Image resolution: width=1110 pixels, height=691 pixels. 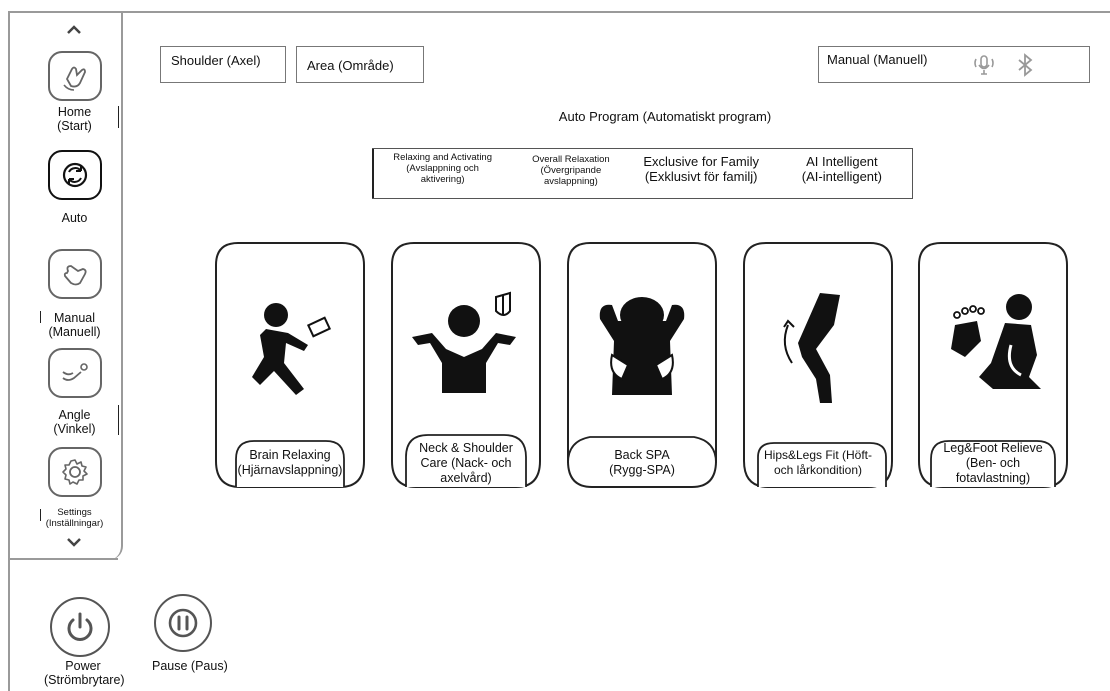 What do you see at coordinates (996, 341) in the screenshot?
I see `foot-relief-icon` at bounding box center [996, 341].